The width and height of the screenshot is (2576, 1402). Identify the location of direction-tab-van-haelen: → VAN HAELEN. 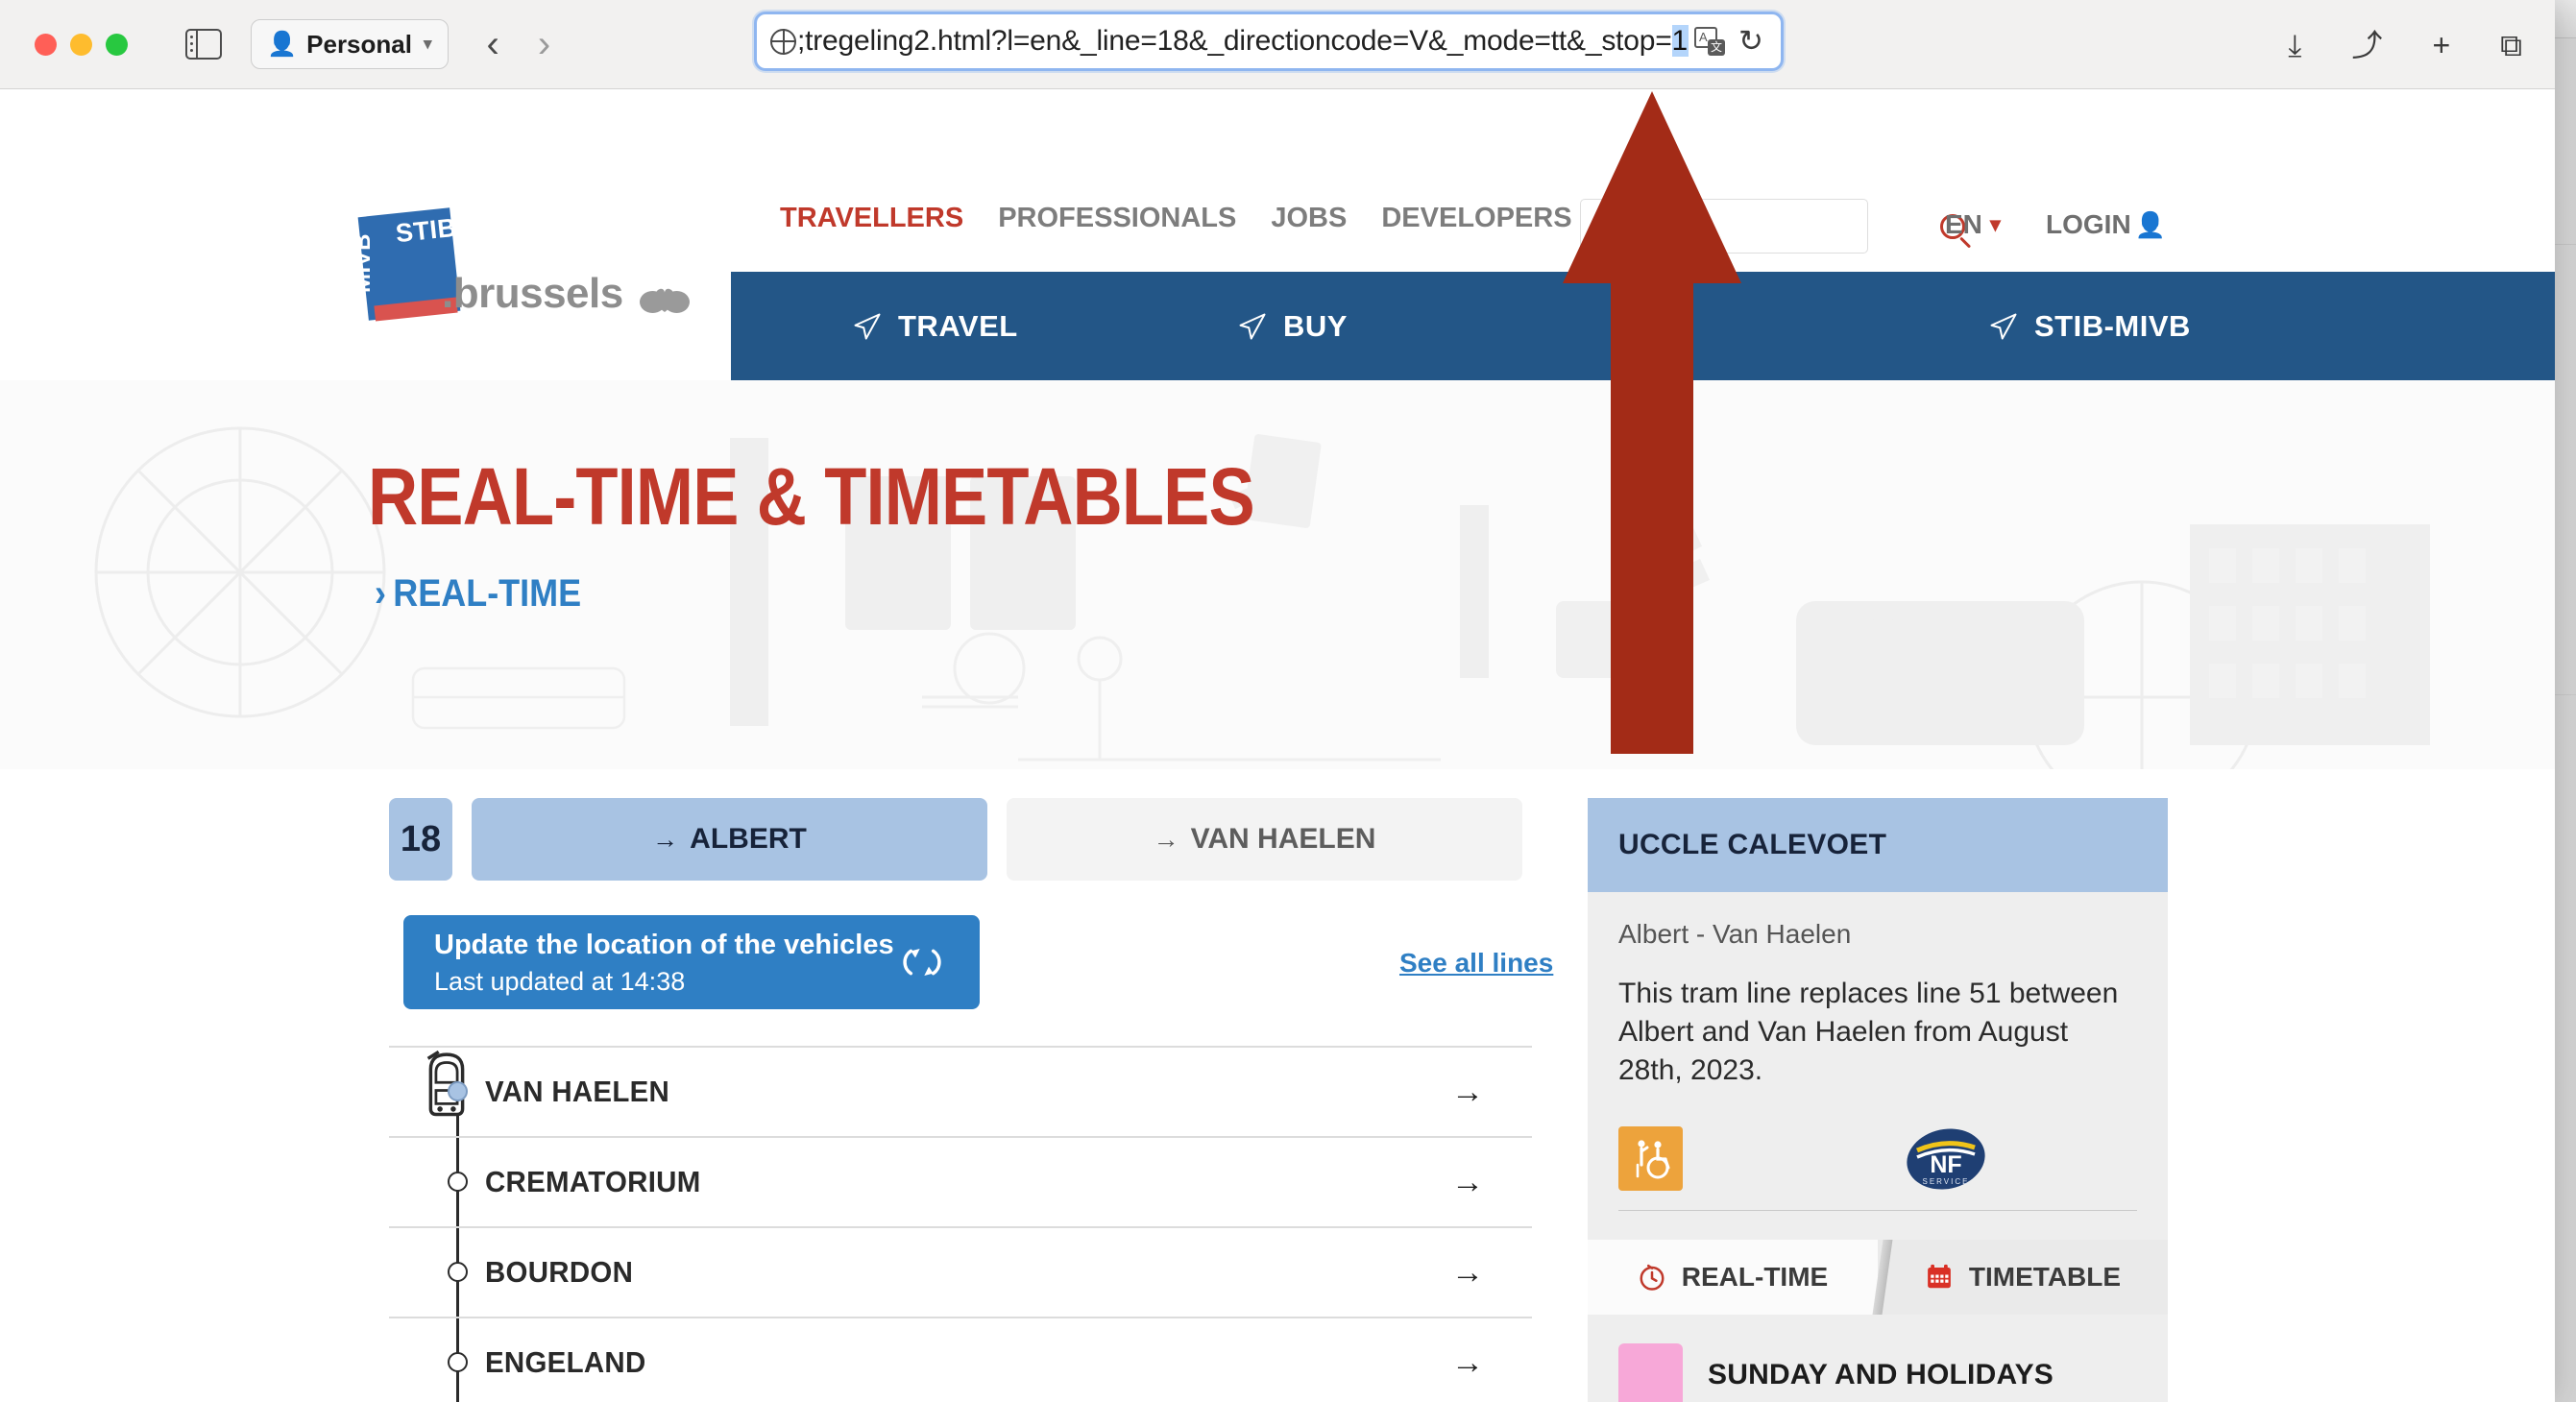
(1264, 840).